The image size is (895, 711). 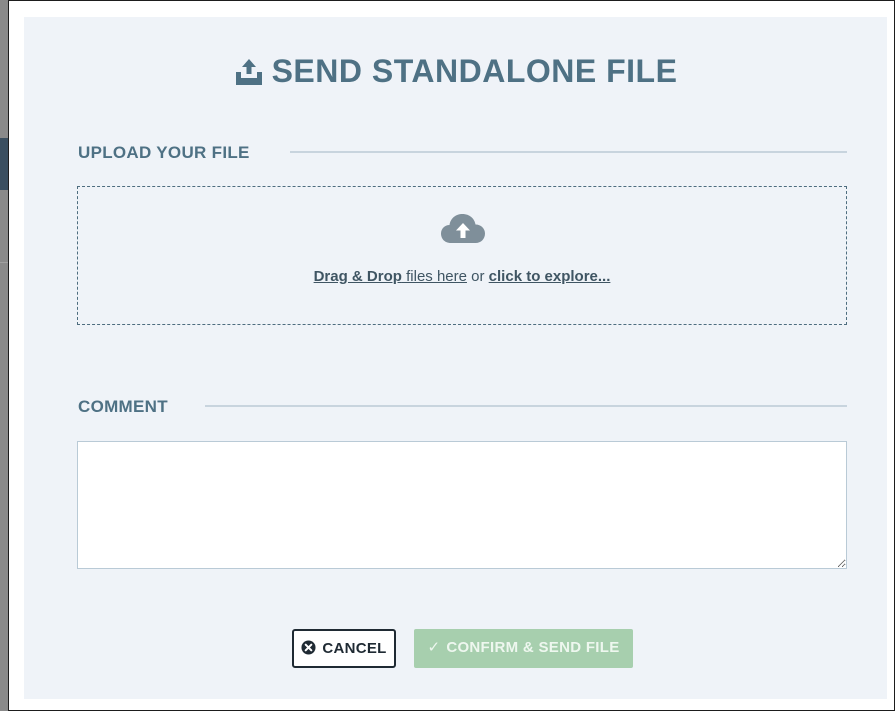 What do you see at coordinates (477, 276) in the screenshot?
I see `or-text: or` at bounding box center [477, 276].